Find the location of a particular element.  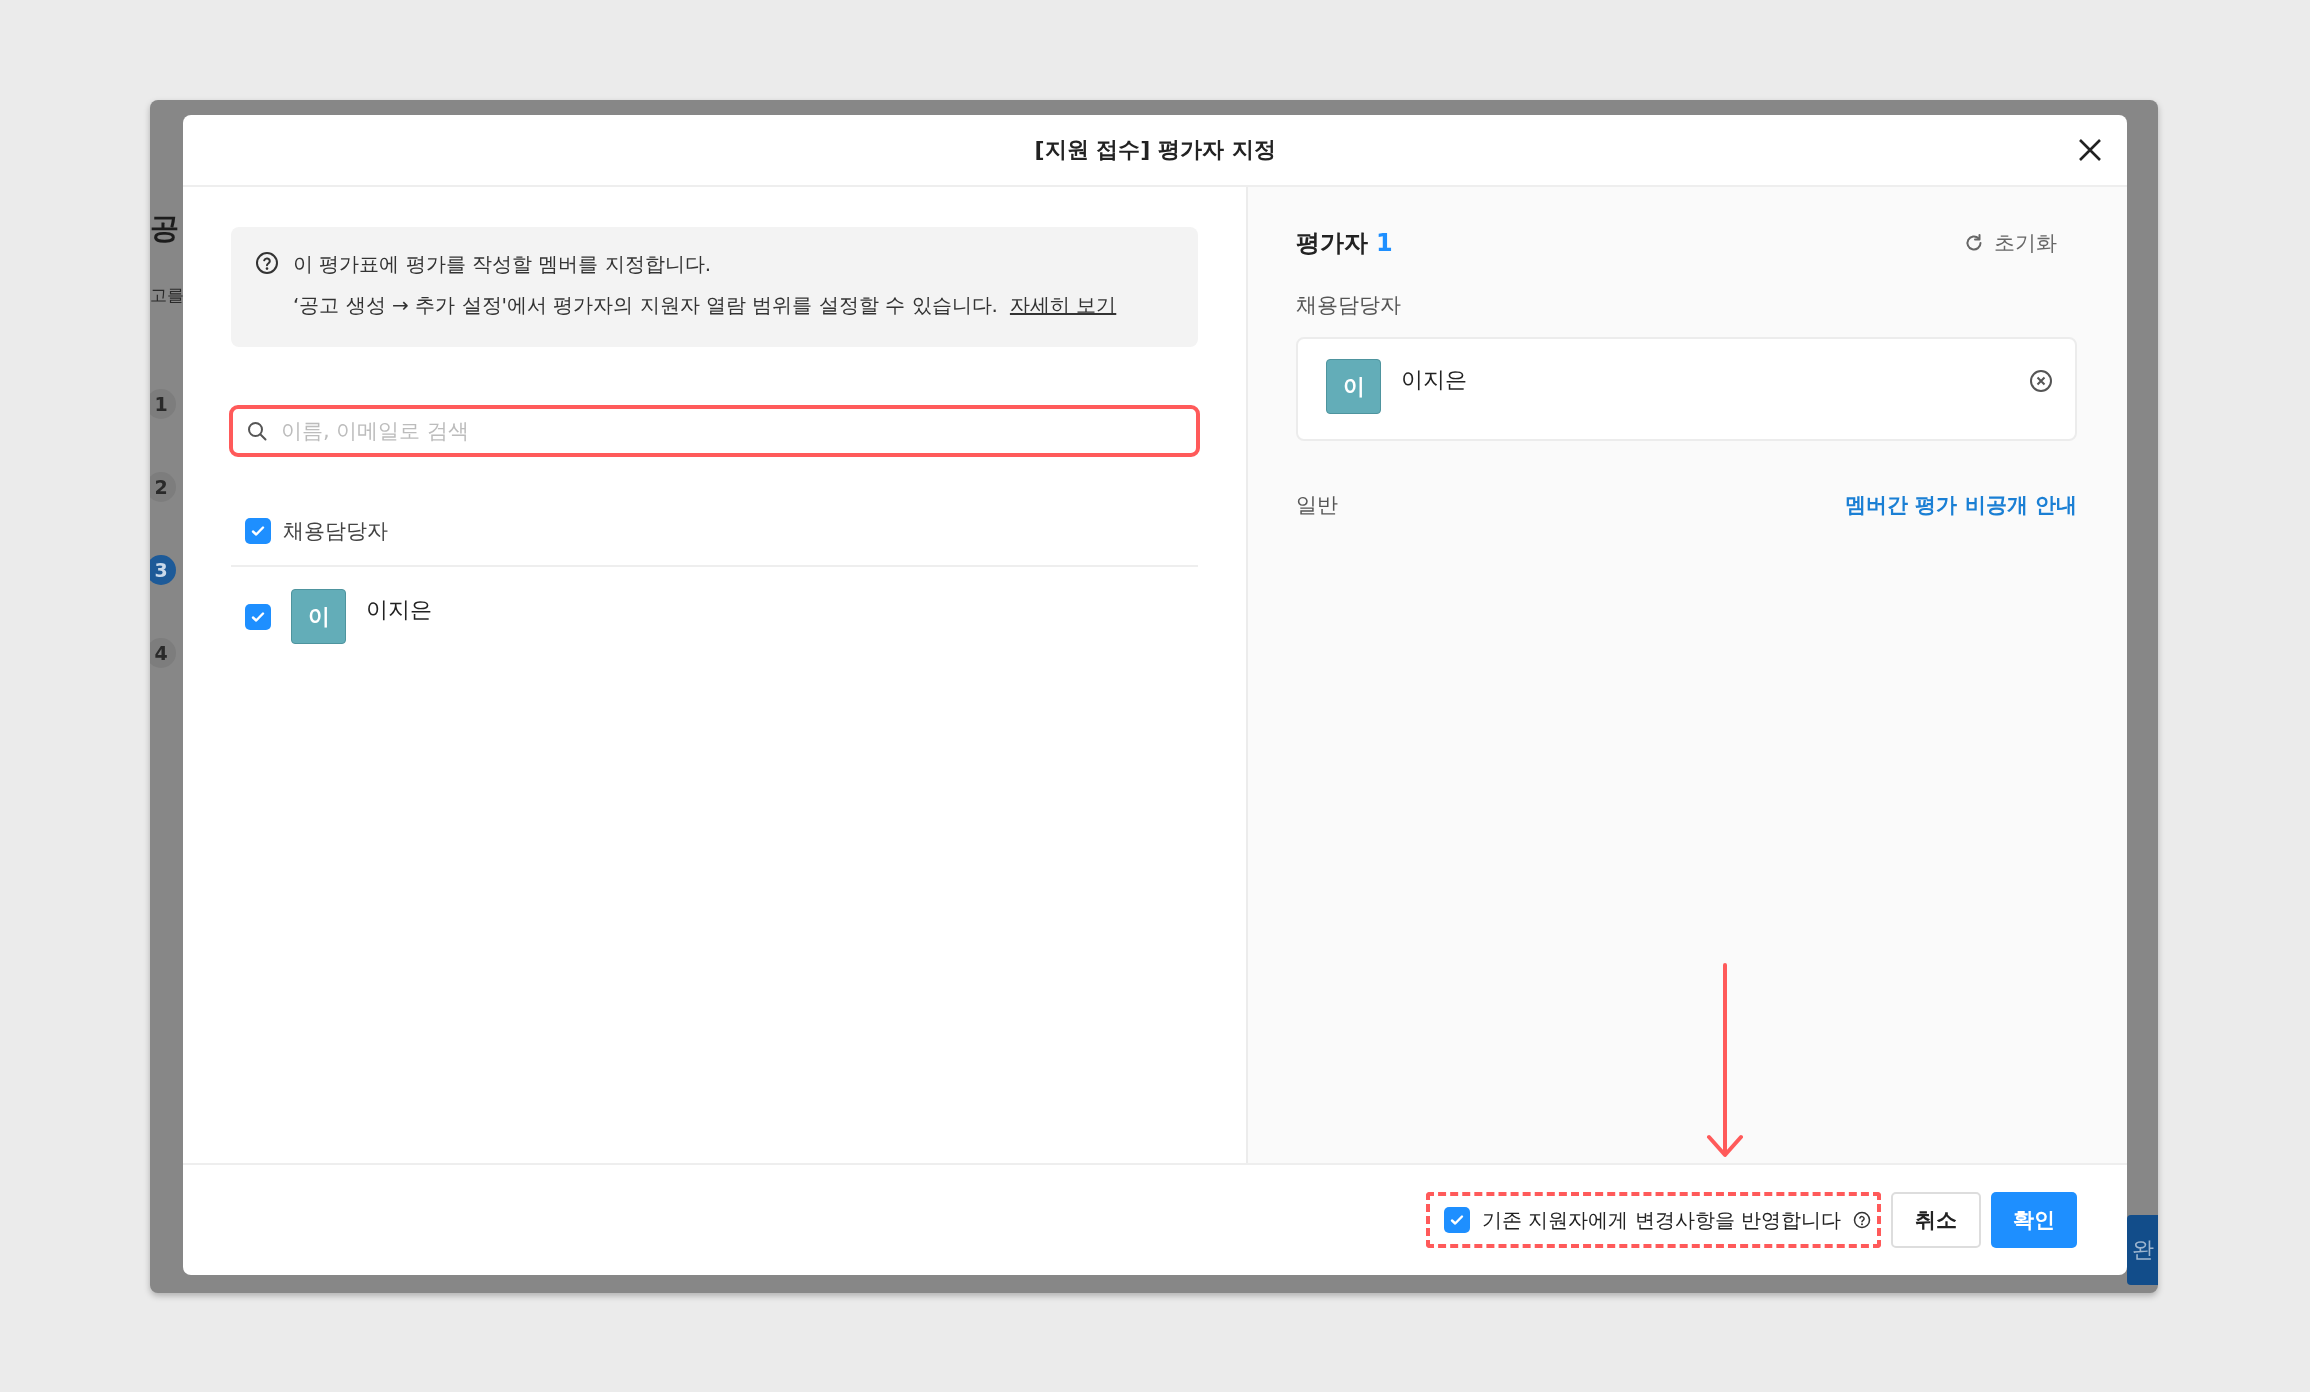

page-heading: 공 is located at coordinates (164, 228).